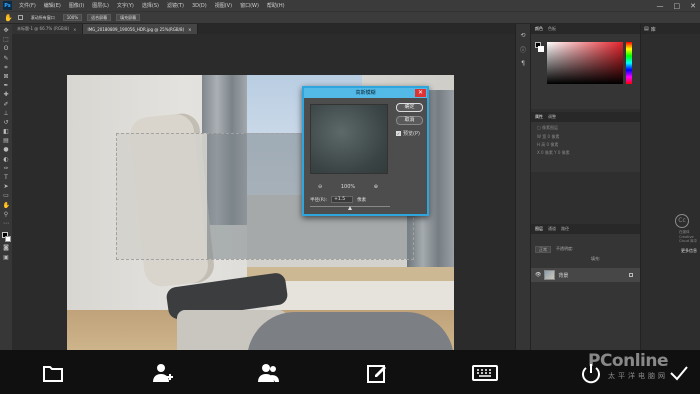 The height and width of the screenshot is (394, 700). Describe the element at coordinates (485, 373) in the screenshot. I see `keyboard-icon` at that location.